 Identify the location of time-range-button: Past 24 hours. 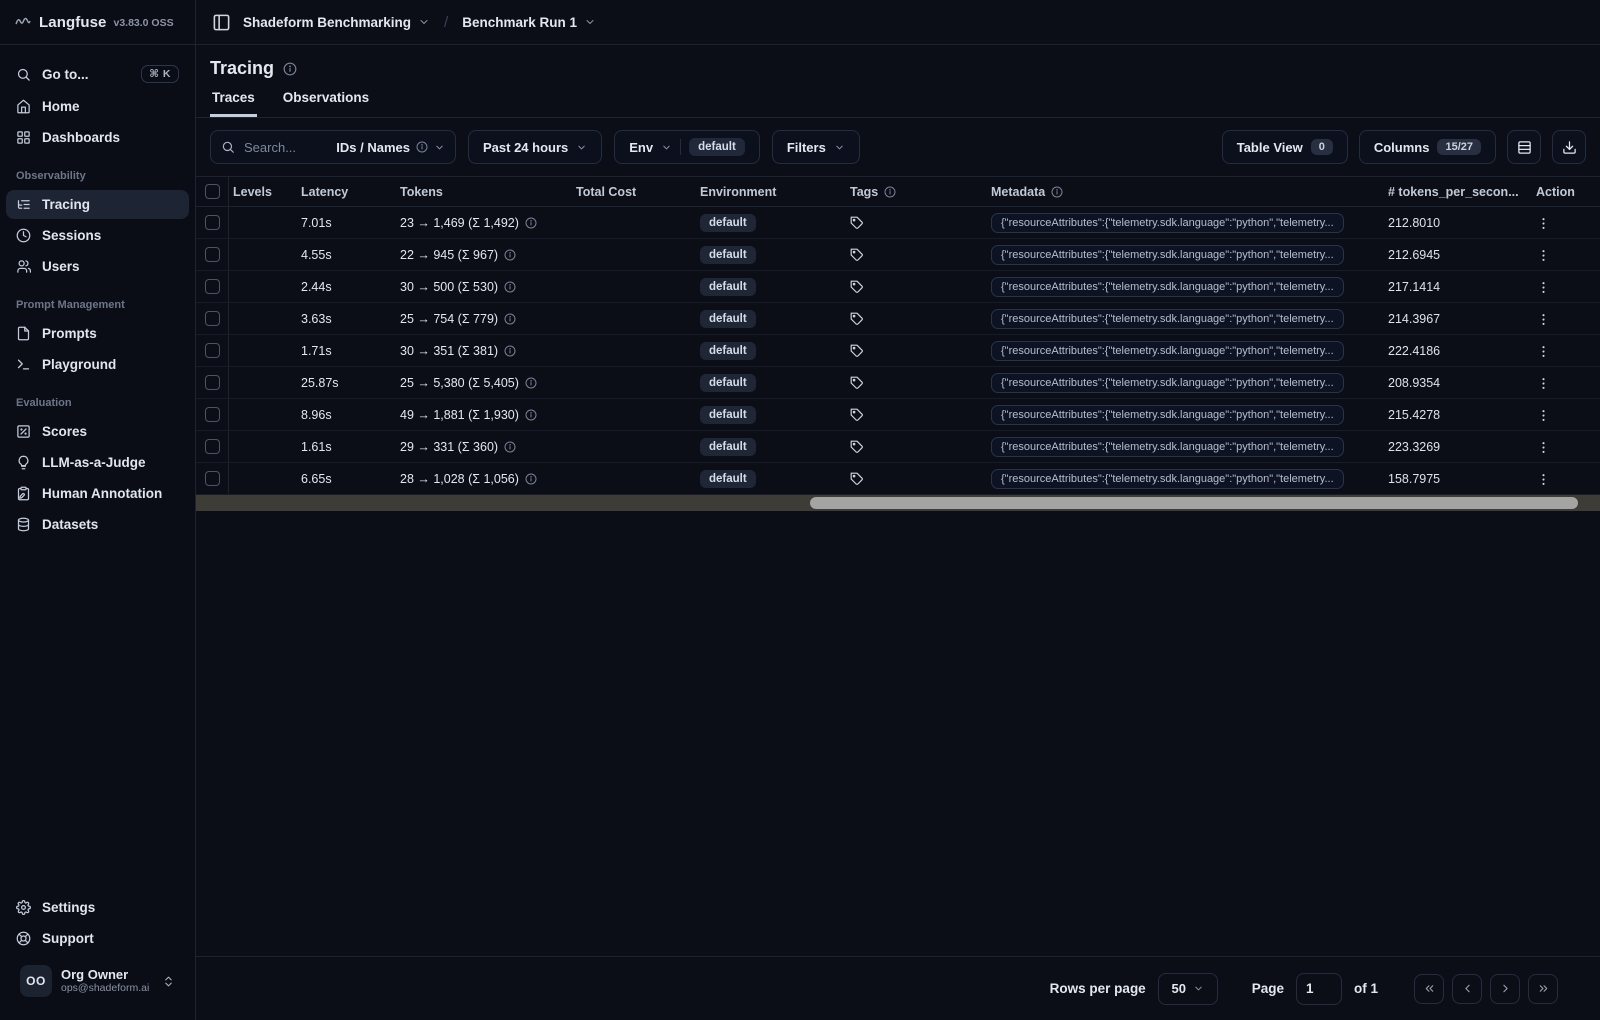
(535, 147).